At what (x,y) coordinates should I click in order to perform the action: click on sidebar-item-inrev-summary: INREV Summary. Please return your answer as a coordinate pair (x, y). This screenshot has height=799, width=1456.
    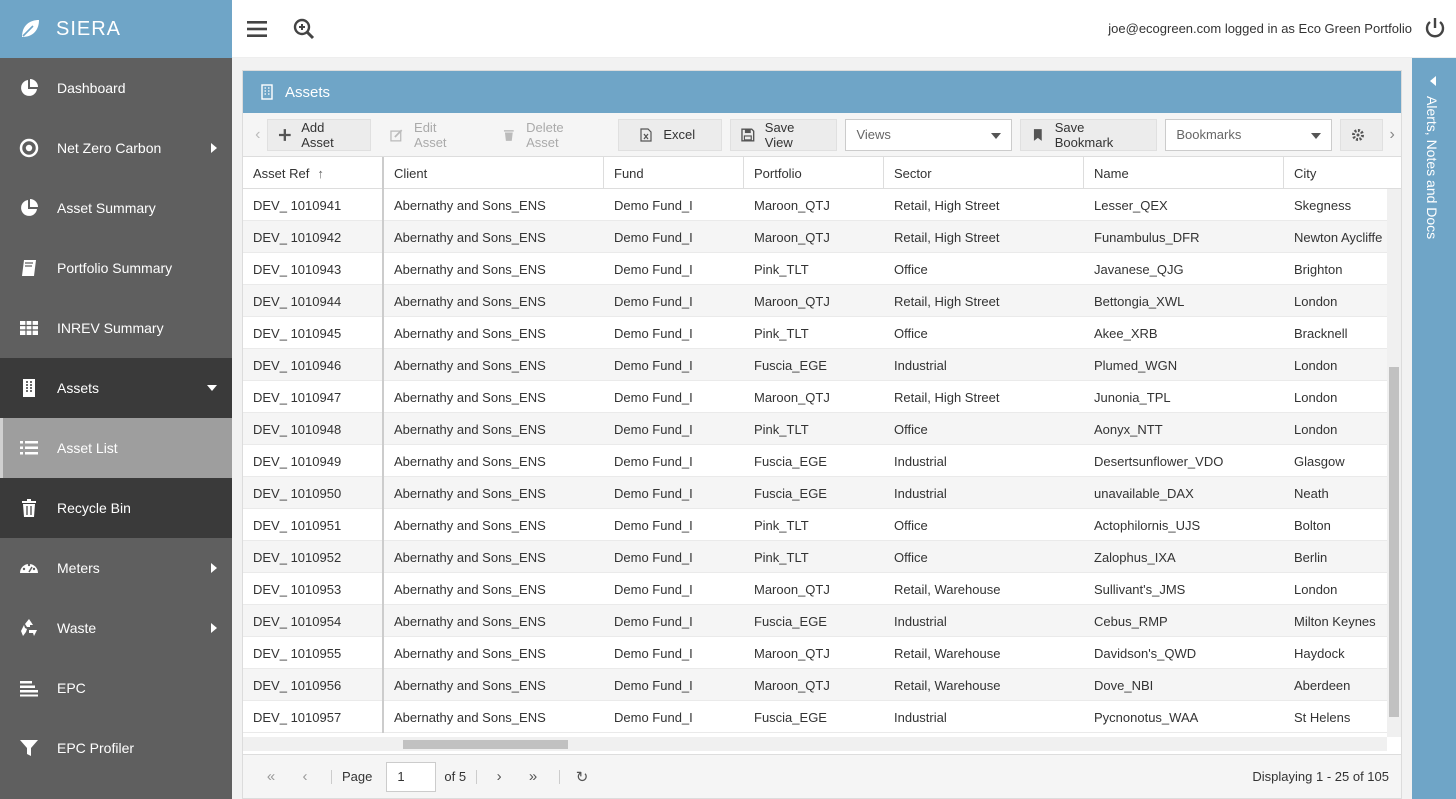
    Looking at the image, I should click on (116, 328).